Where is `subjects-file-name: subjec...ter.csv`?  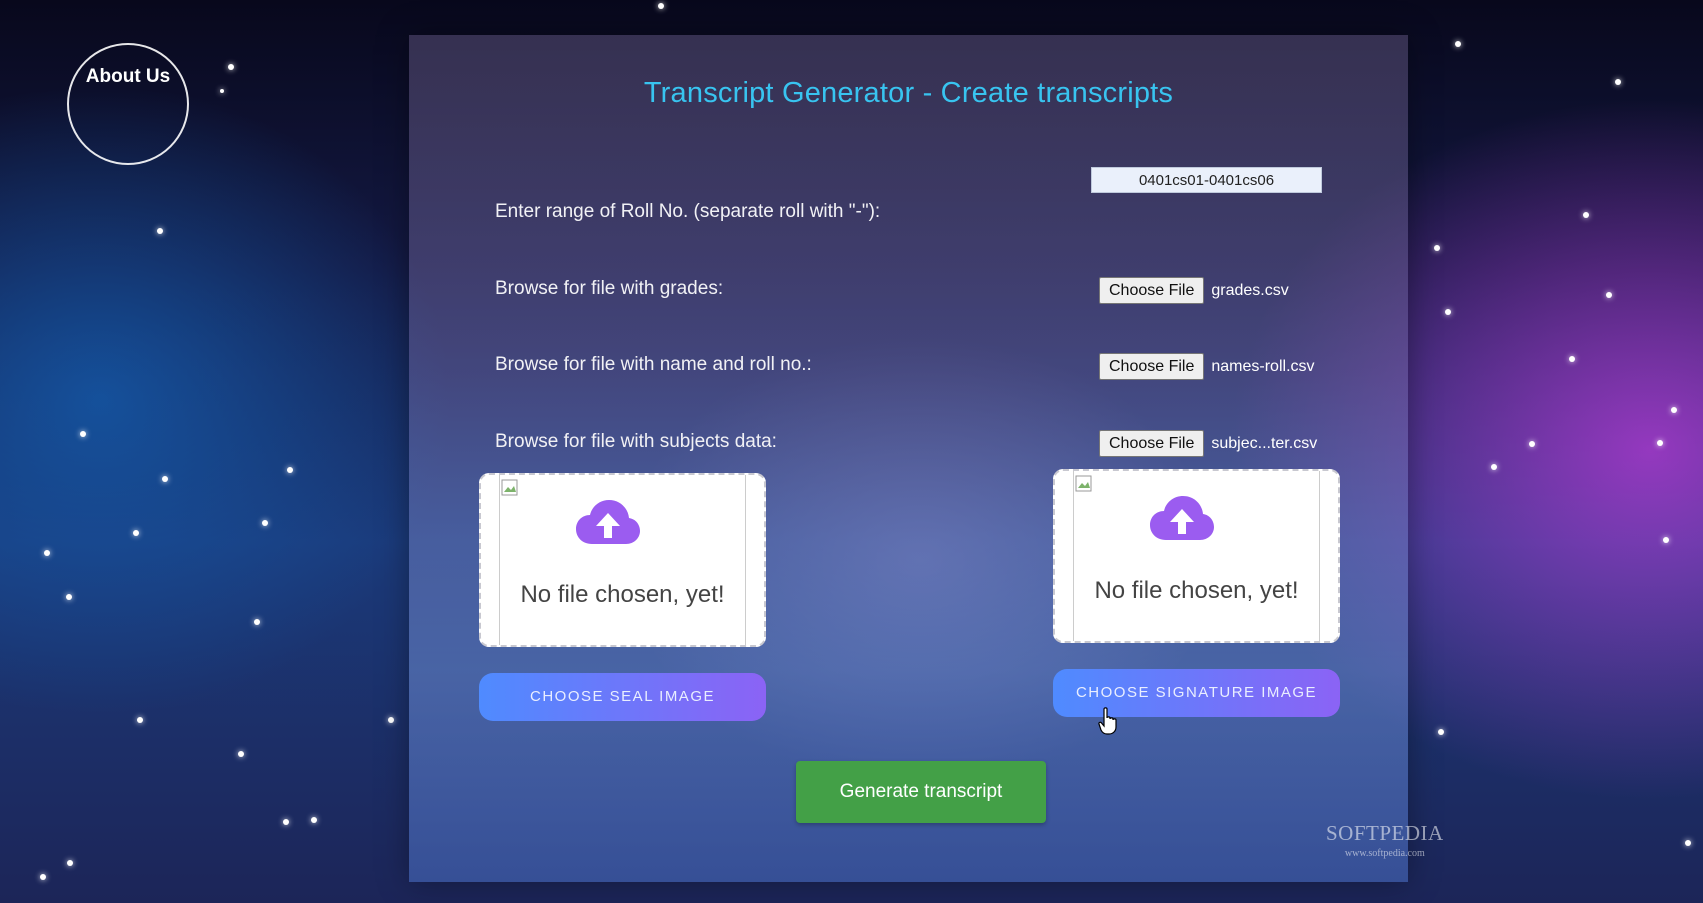
subjects-file-name: subjec...ter.csv is located at coordinates (1264, 443).